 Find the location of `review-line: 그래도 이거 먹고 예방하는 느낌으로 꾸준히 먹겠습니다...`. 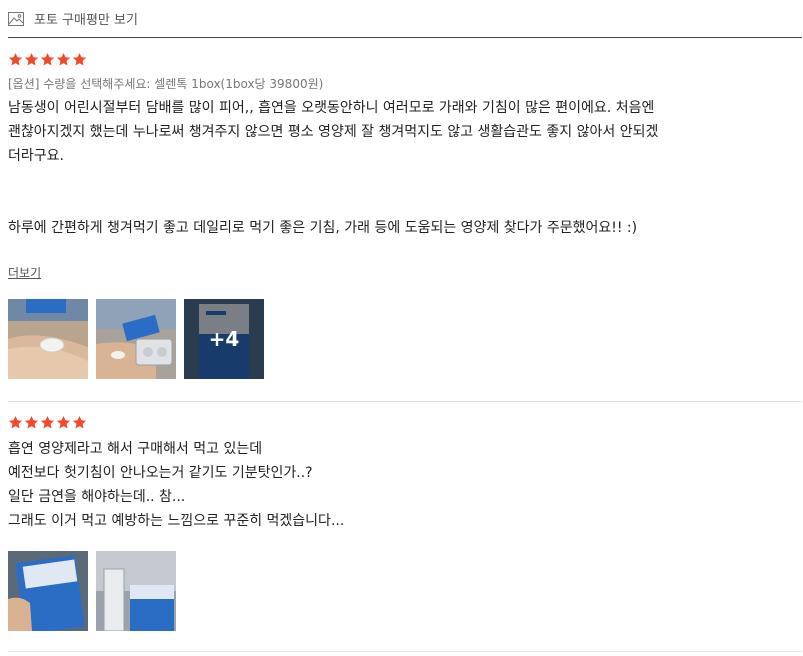

review-line: 그래도 이거 먹고 예방하는 느낌으로 꾸준히 먹겠습니다... is located at coordinates (176, 521).